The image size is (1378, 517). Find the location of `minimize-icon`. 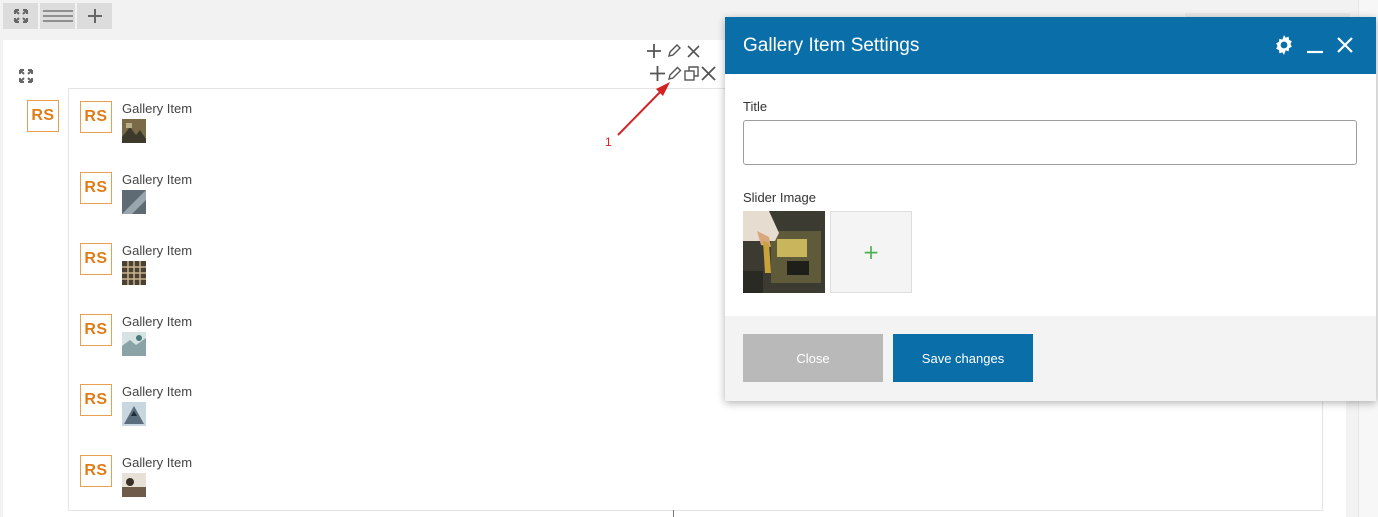

minimize-icon is located at coordinates (1315, 45).